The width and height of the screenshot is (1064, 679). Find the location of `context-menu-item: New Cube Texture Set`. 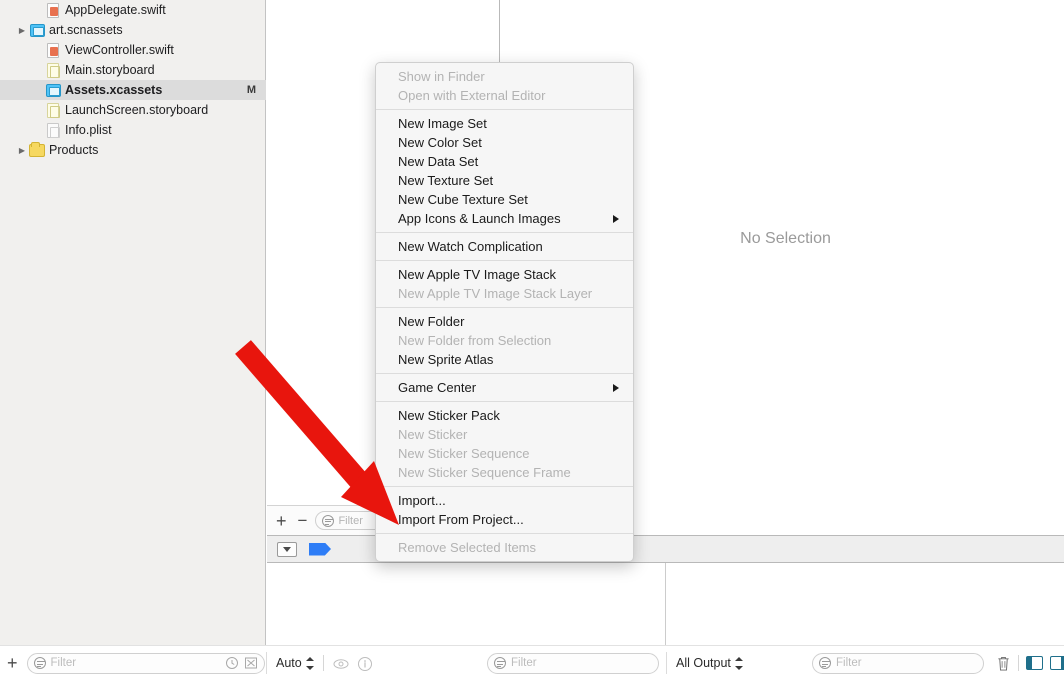

context-menu-item: New Cube Texture Set is located at coordinates (504, 199).